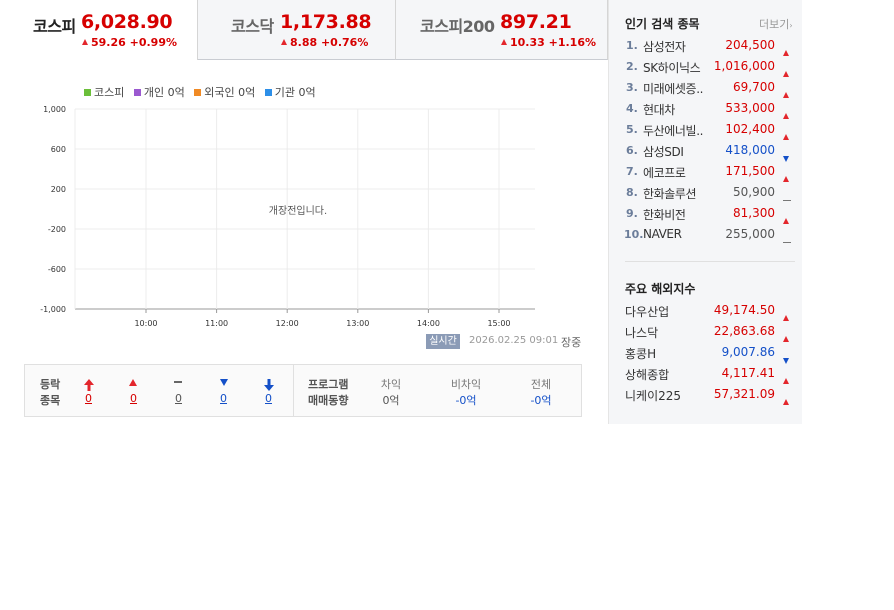 Image resolution: width=894 pixels, height=610 pixels. What do you see at coordinates (706, 46) in the screenshot?
I see `popular-item: 1. 삼성전자 204,500` at bounding box center [706, 46].